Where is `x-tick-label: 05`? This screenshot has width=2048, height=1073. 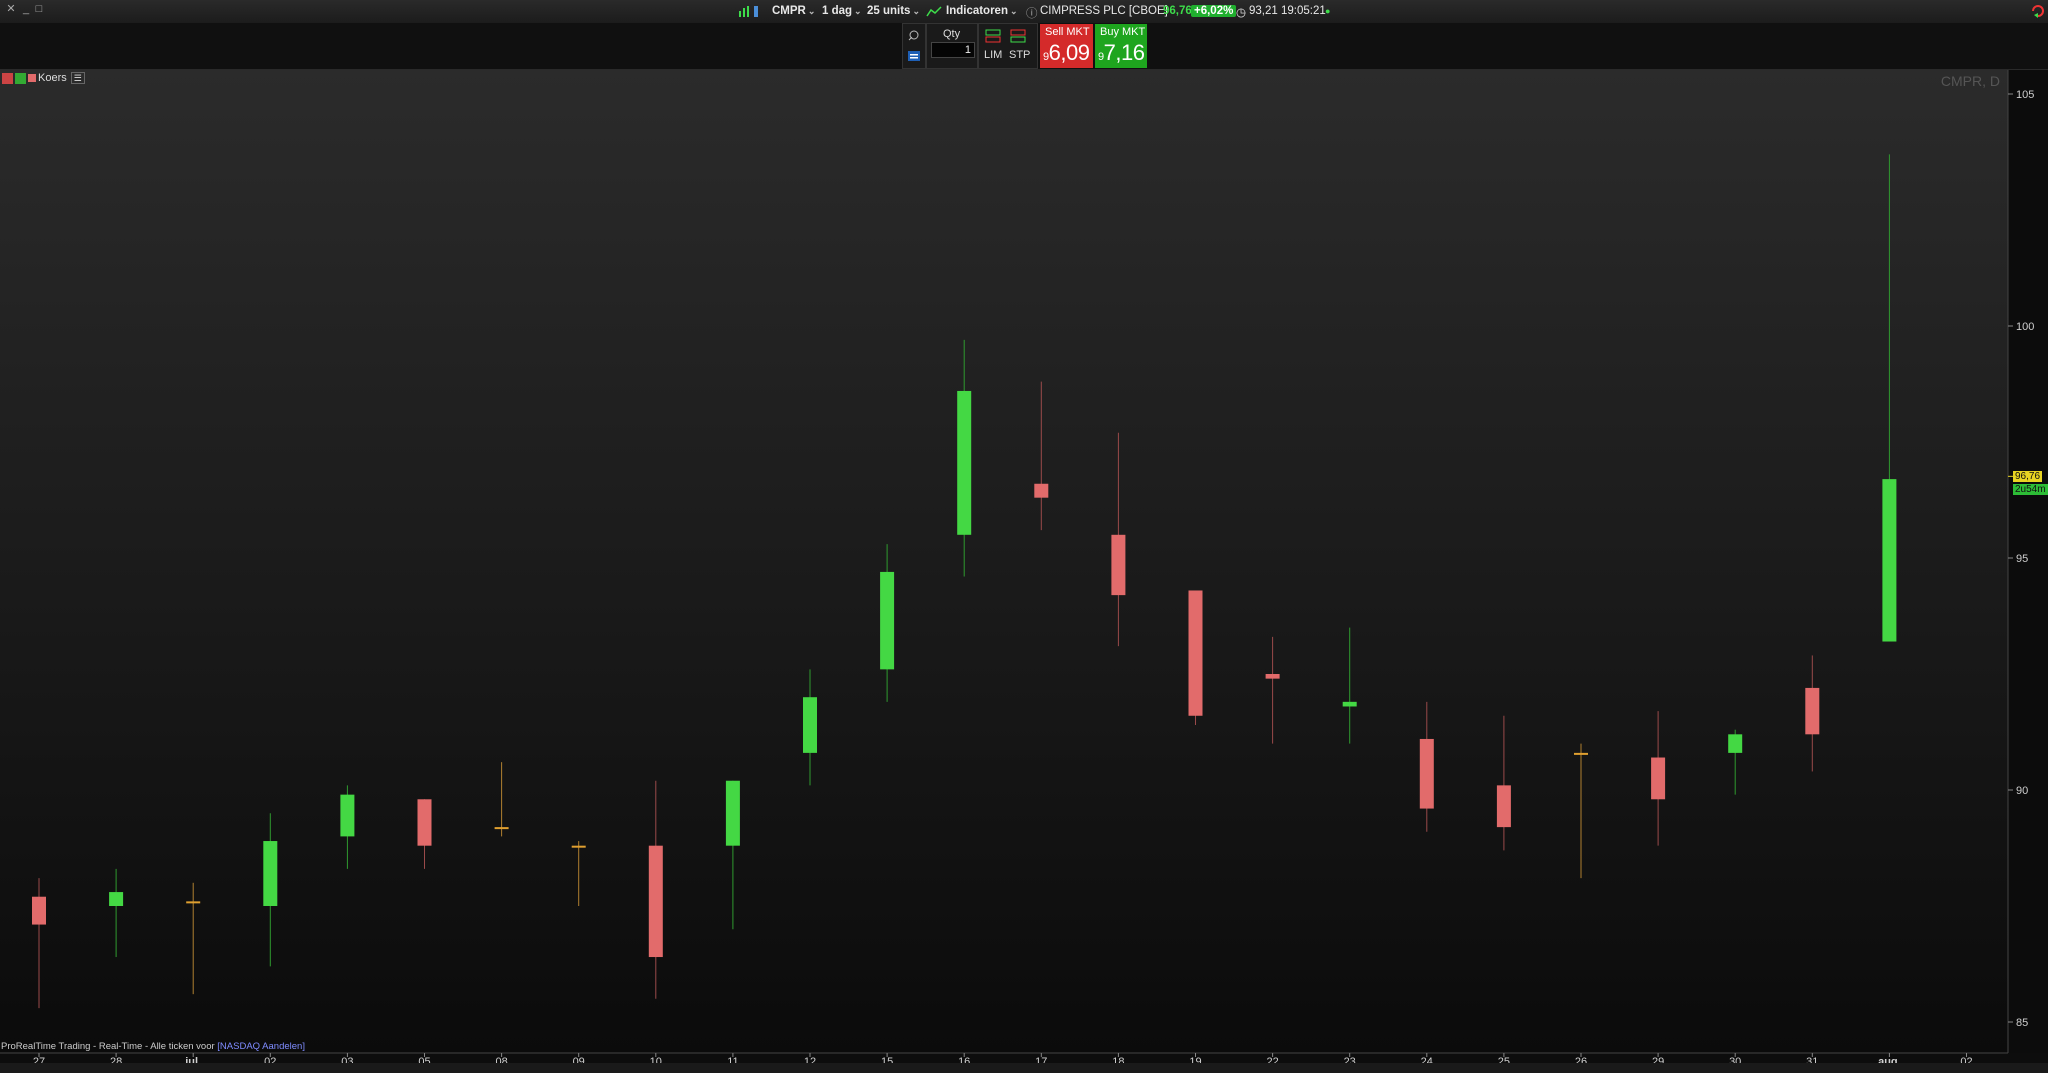
x-tick-label: 05 is located at coordinates (424, 1059).